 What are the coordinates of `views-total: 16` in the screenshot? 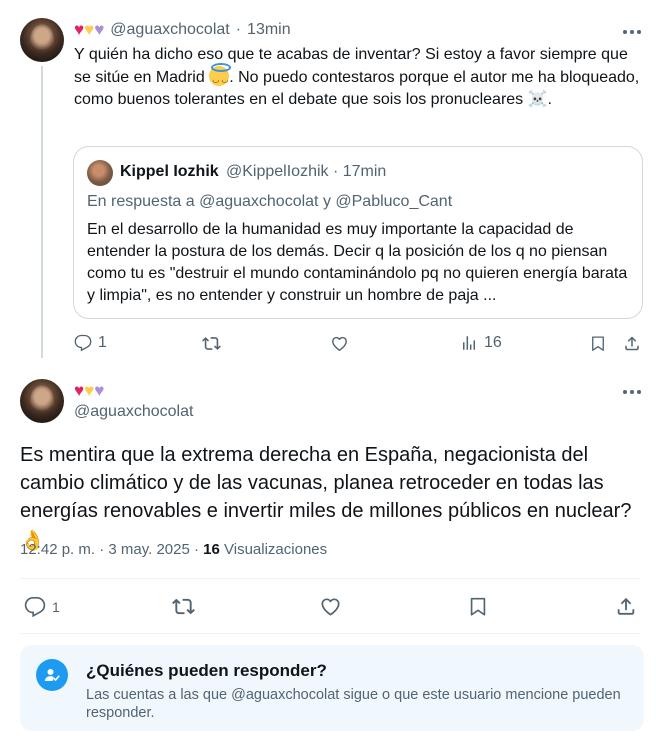 It's located at (211, 549).